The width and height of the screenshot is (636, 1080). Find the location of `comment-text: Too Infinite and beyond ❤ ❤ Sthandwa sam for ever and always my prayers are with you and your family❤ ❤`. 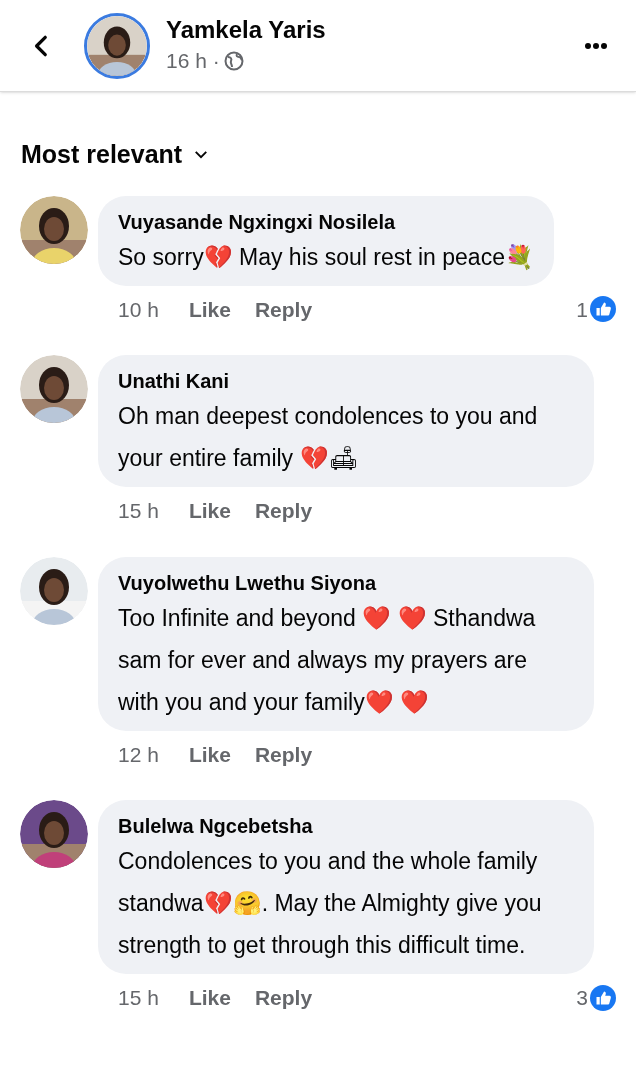

comment-text: Too Infinite and beyond ❤ ❤ Sthandwa sam for ever and always my prayers are with you and your family❤ ❤ is located at coordinates (327, 660).